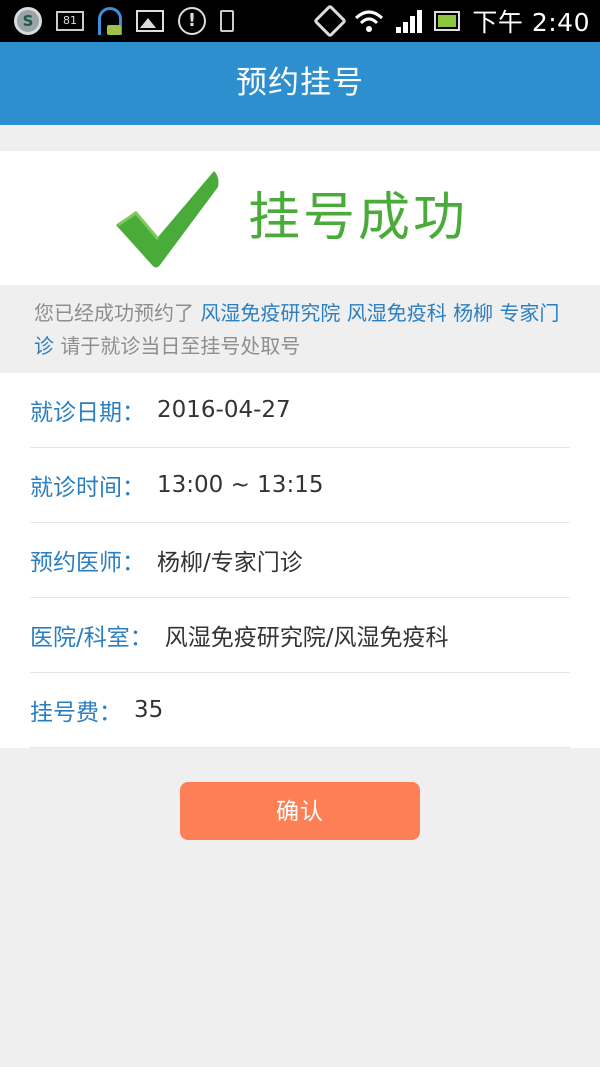  What do you see at coordinates (240, 485) in the screenshot?
I see `detail-value: 13:00 ~ 13:15` at bounding box center [240, 485].